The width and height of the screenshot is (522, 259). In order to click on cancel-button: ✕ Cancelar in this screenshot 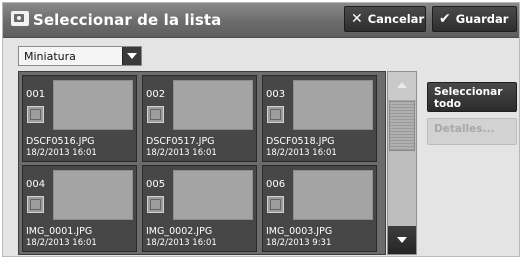, I will do `click(385, 19)`.